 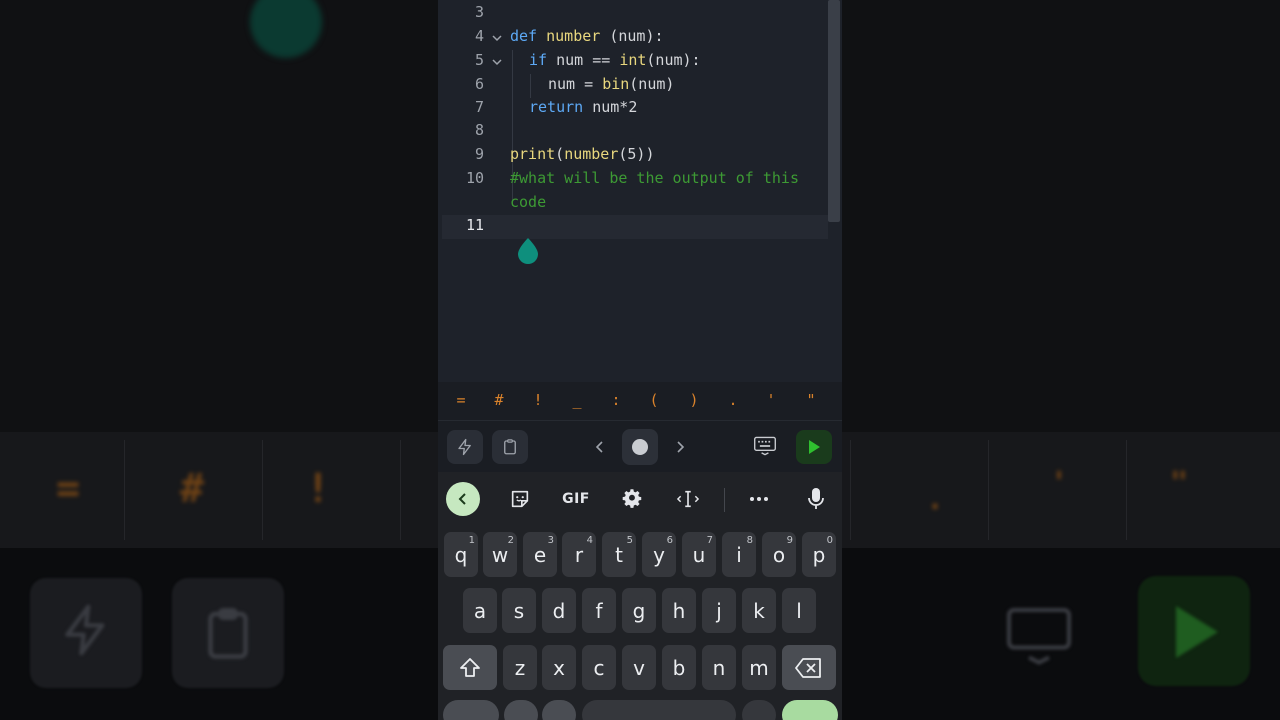 I want to click on key-z: z, so click(x=520, y=667).